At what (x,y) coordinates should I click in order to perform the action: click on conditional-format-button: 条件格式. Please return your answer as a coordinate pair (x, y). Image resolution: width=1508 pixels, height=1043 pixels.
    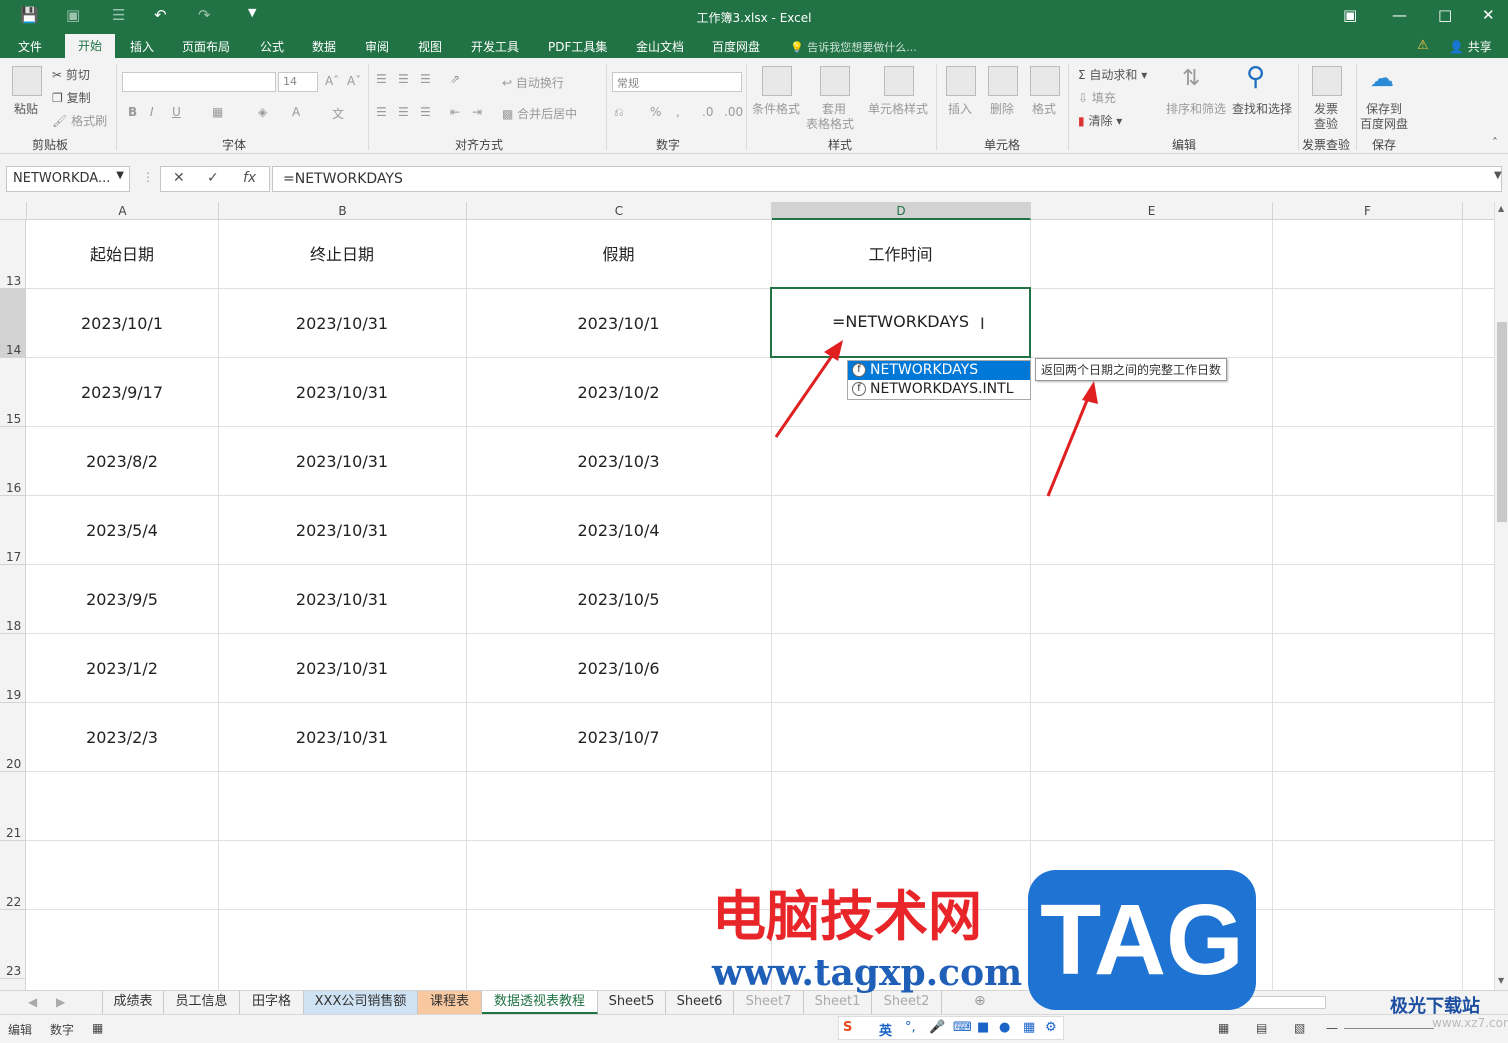
    Looking at the image, I should click on (776, 108).